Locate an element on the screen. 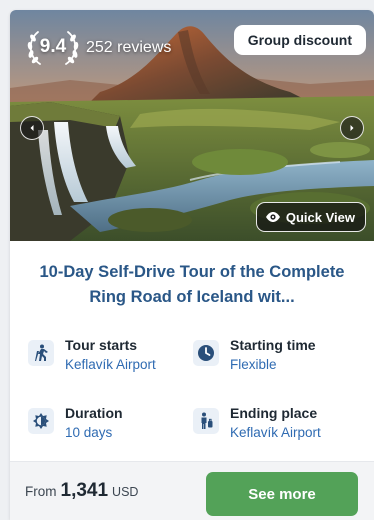 Image resolution: width=374 pixels, height=520 pixels. price-amount: 1,341 is located at coordinates (84, 490).